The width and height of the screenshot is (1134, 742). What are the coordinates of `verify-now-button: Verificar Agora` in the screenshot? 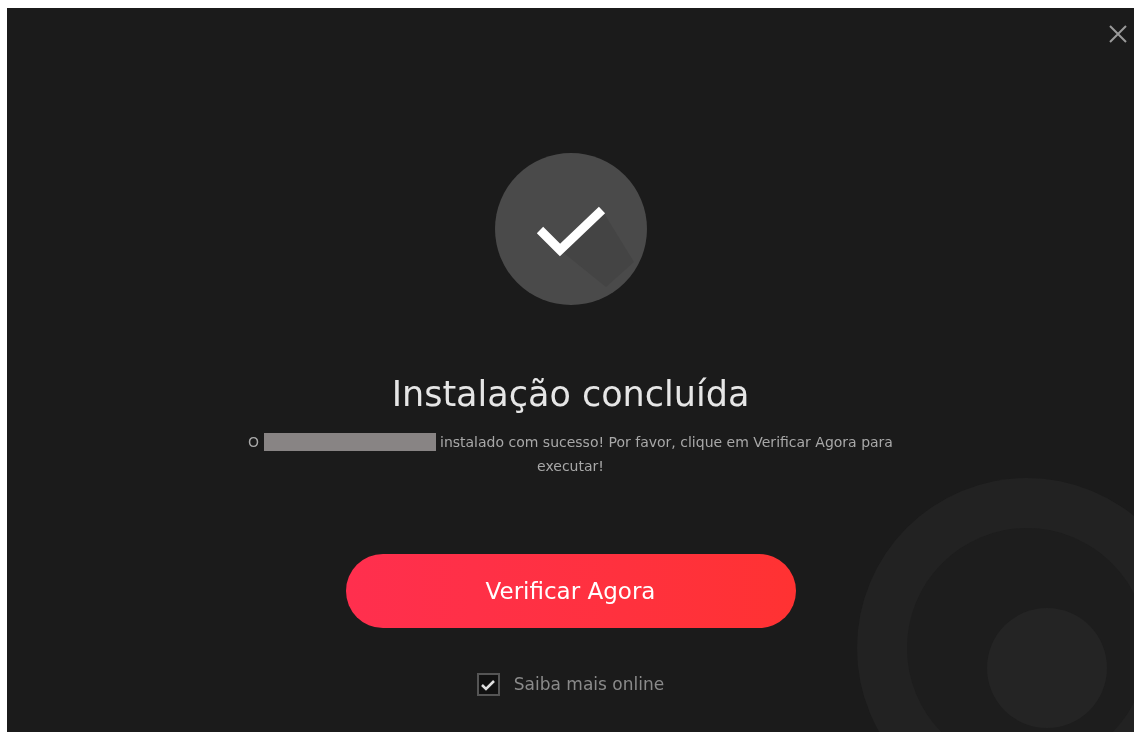 It's located at (570, 591).